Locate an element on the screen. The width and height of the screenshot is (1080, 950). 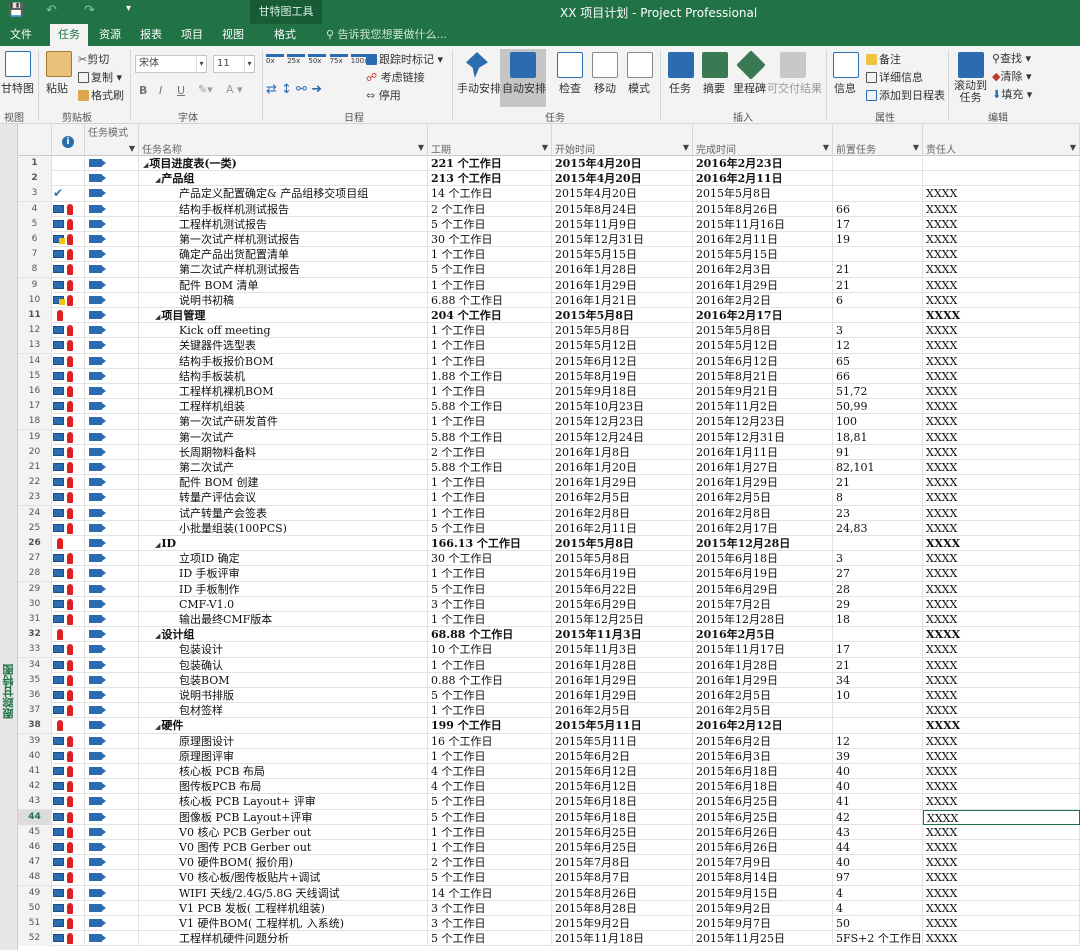
task-name-cell: 核心板 PCB Layout+ 评审 is located at coordinates (283, 802).